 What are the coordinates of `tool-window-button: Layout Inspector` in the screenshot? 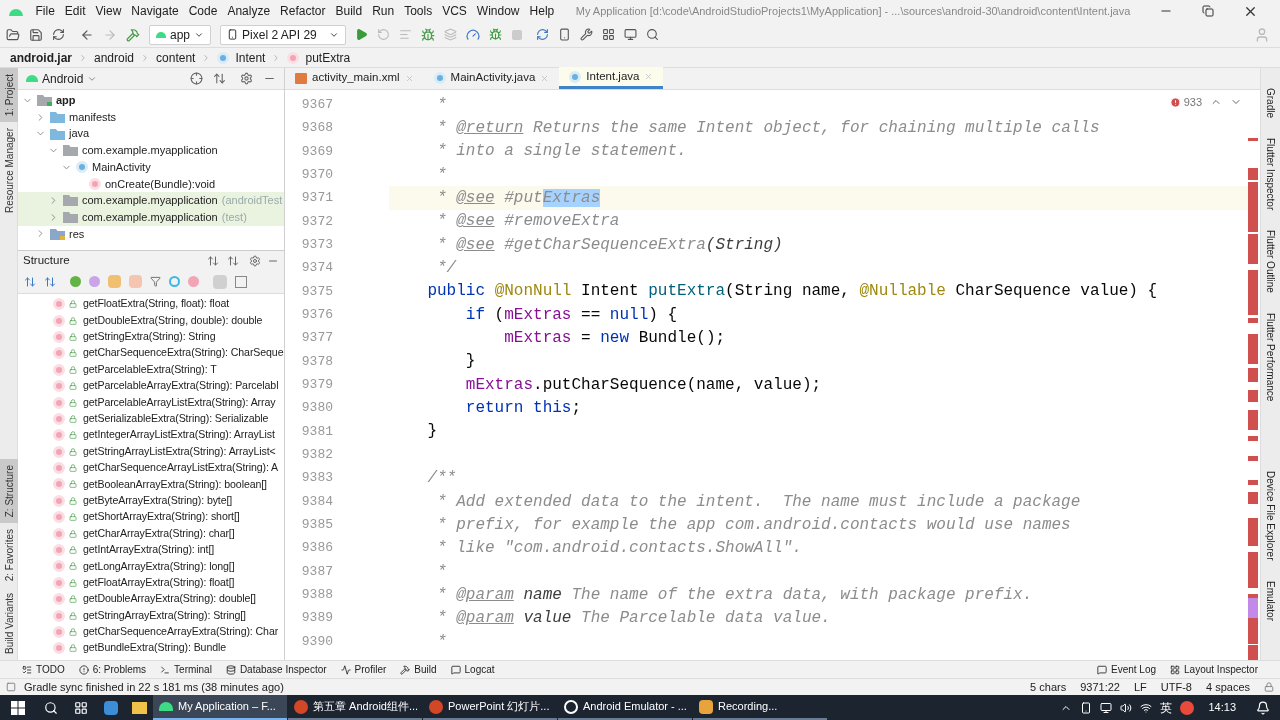 It's located at (1214, 669).